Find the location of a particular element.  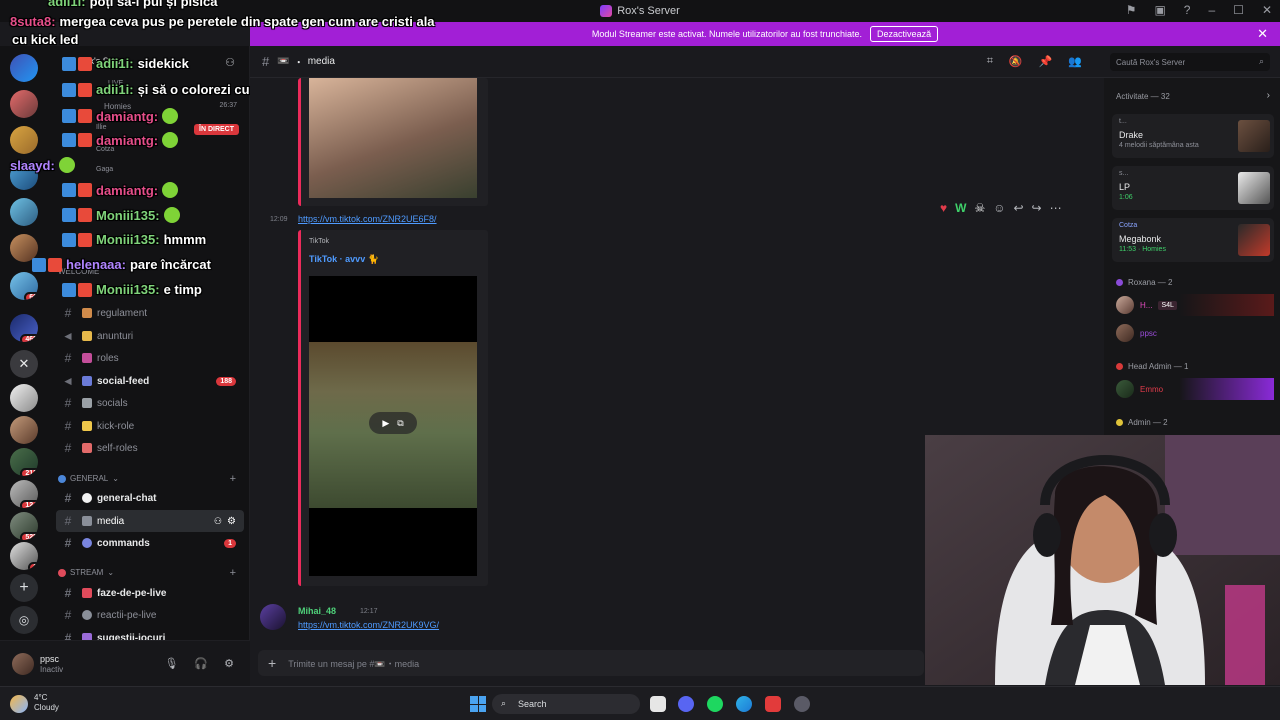

voice-user: Illie is located at coordinates (101, 127).